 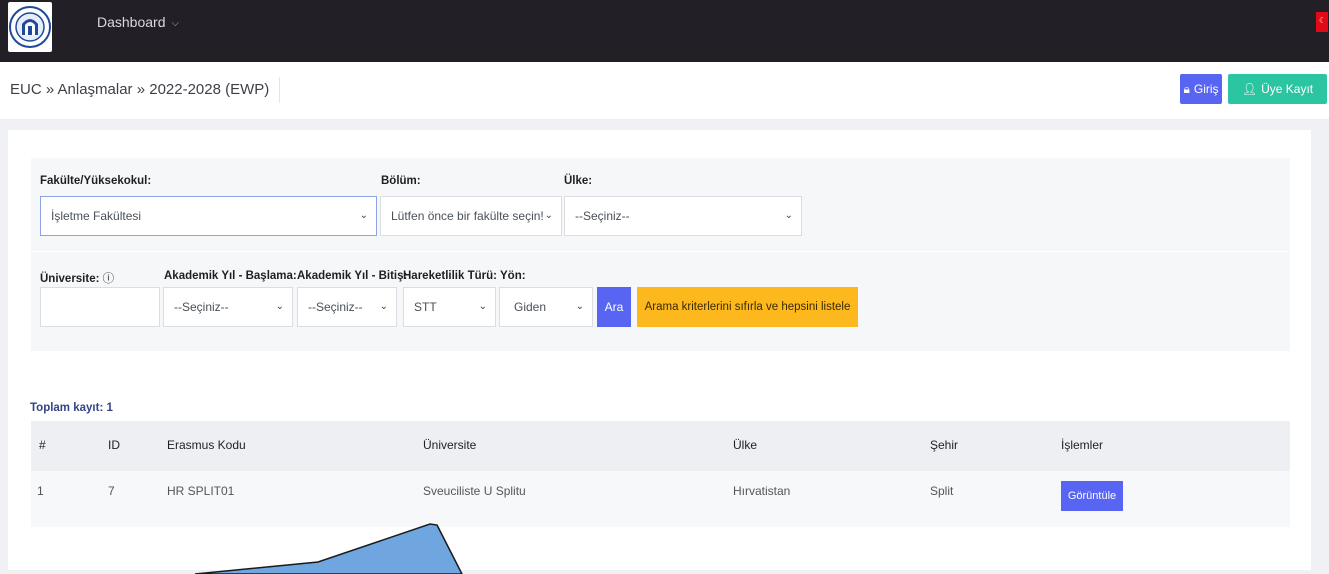 I want to click on direction-select-value: Giden, so click(x=530, y=307).